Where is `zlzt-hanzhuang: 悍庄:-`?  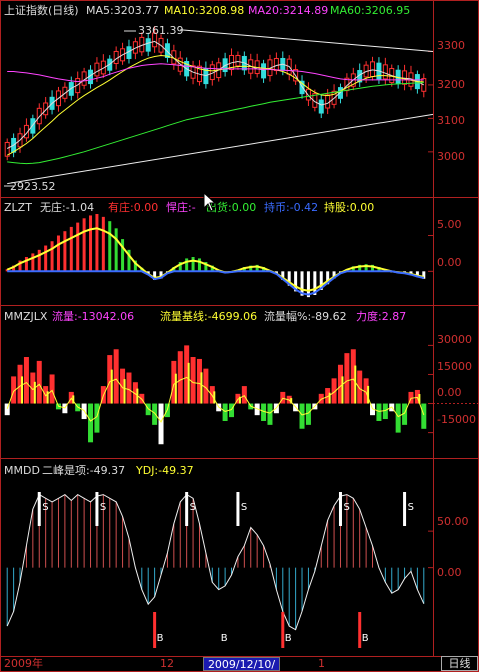
zlzt-hanzhuang: 悍庄:- is located at coordinates (181, 207).